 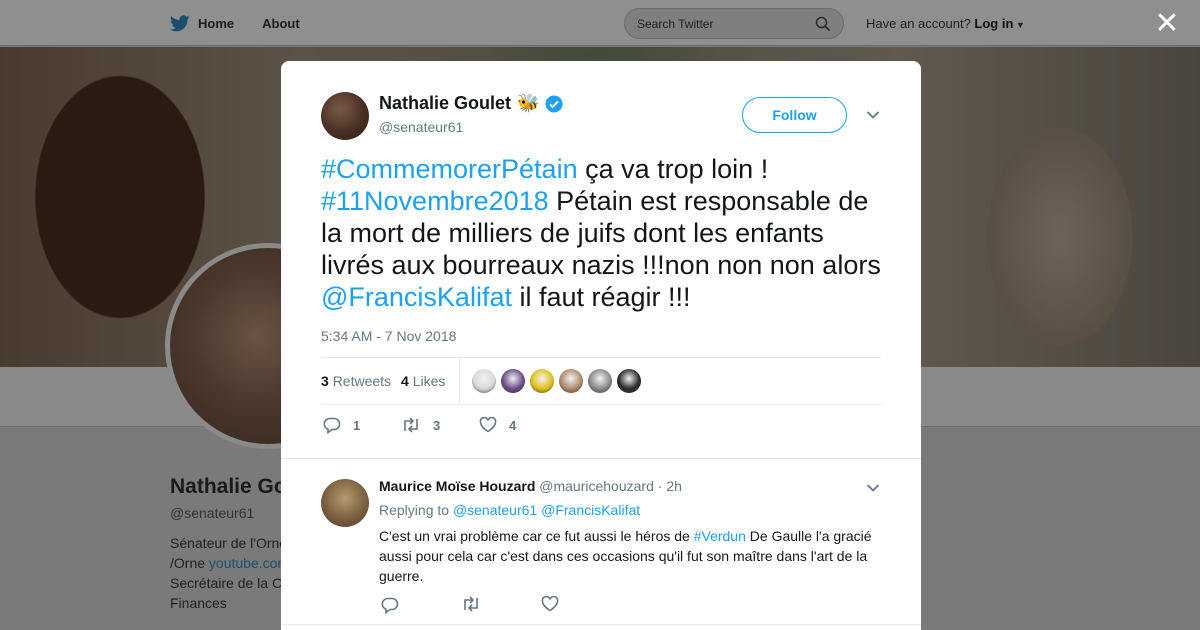 I want to click on retweet-count: 3, so click(x=437, y=425).